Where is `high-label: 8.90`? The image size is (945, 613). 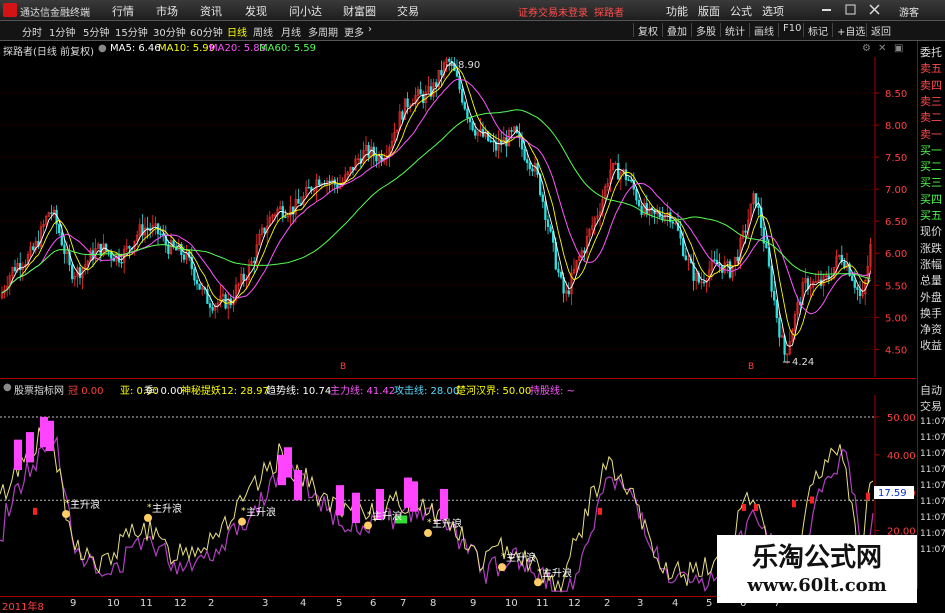 high-label: 8.90 is located at coordinates (469, 65).